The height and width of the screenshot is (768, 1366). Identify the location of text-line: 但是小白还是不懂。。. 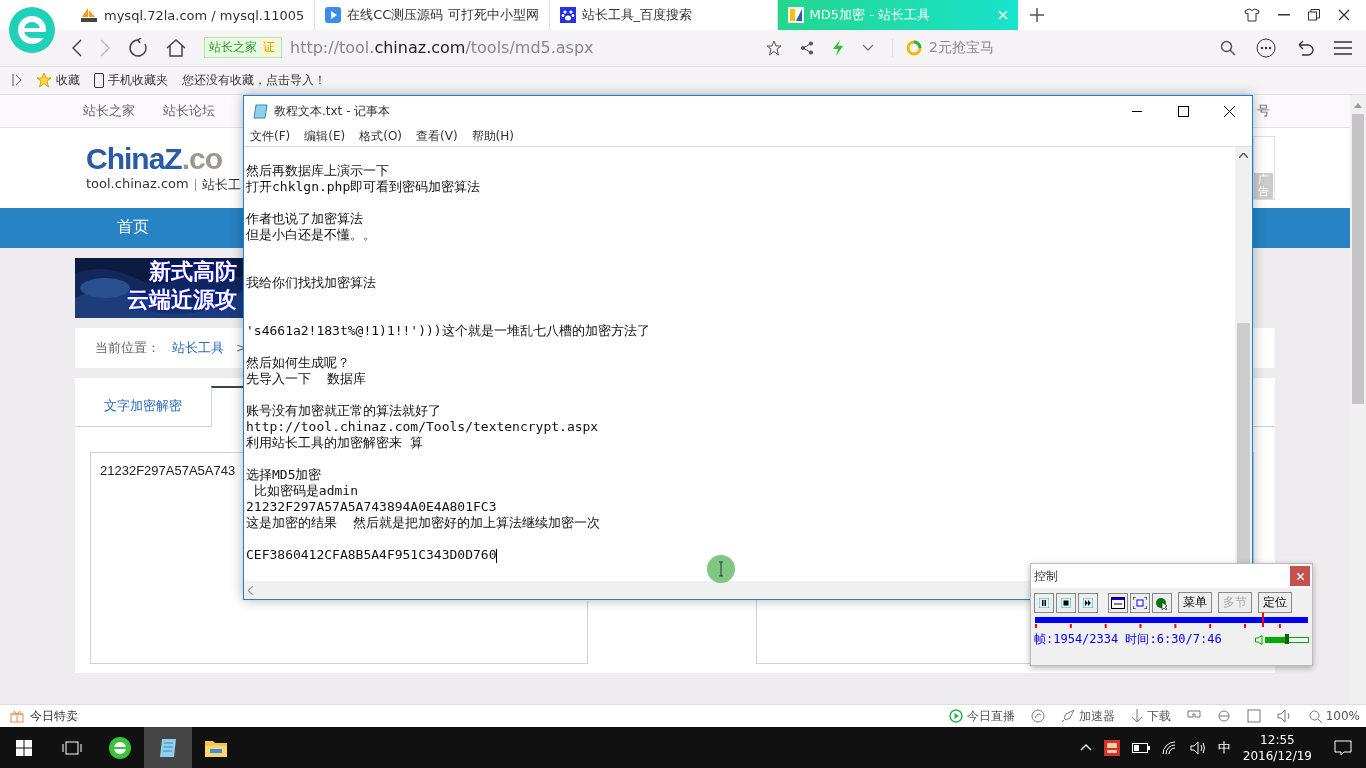
(311, 234).